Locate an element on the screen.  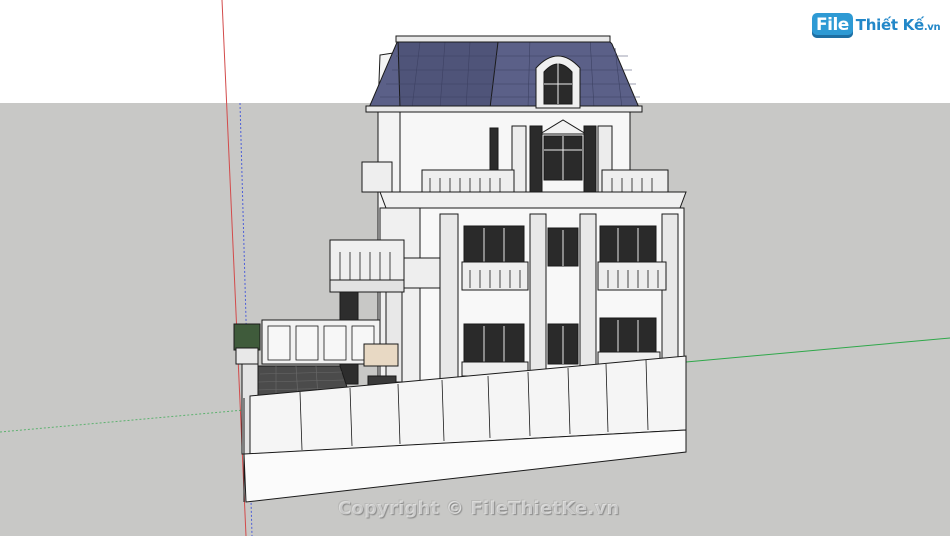
balcony-mid-center is located at coordinates (495, 276).